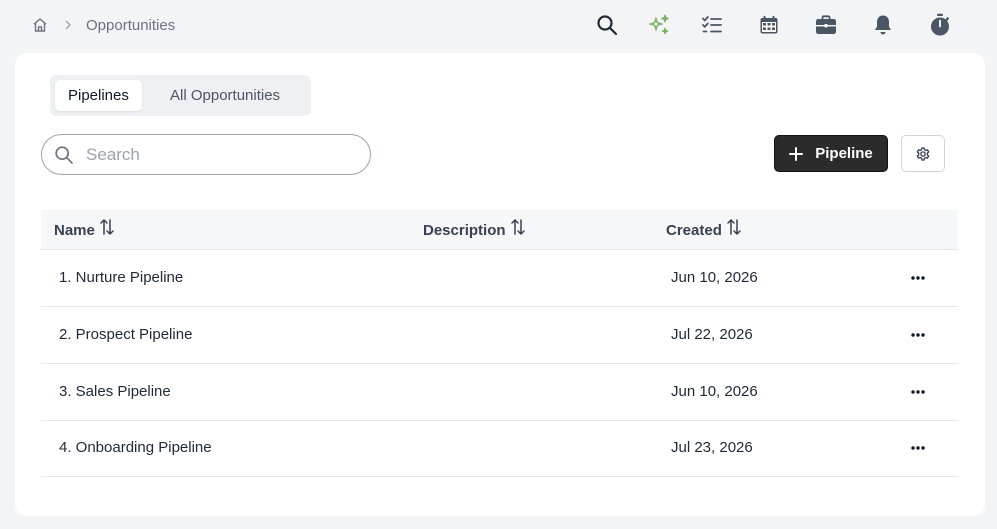 The image size is (997, 529). Describe the element at coordinates (712, 25) in the screenshot. I see `tasks-icon` at that location.